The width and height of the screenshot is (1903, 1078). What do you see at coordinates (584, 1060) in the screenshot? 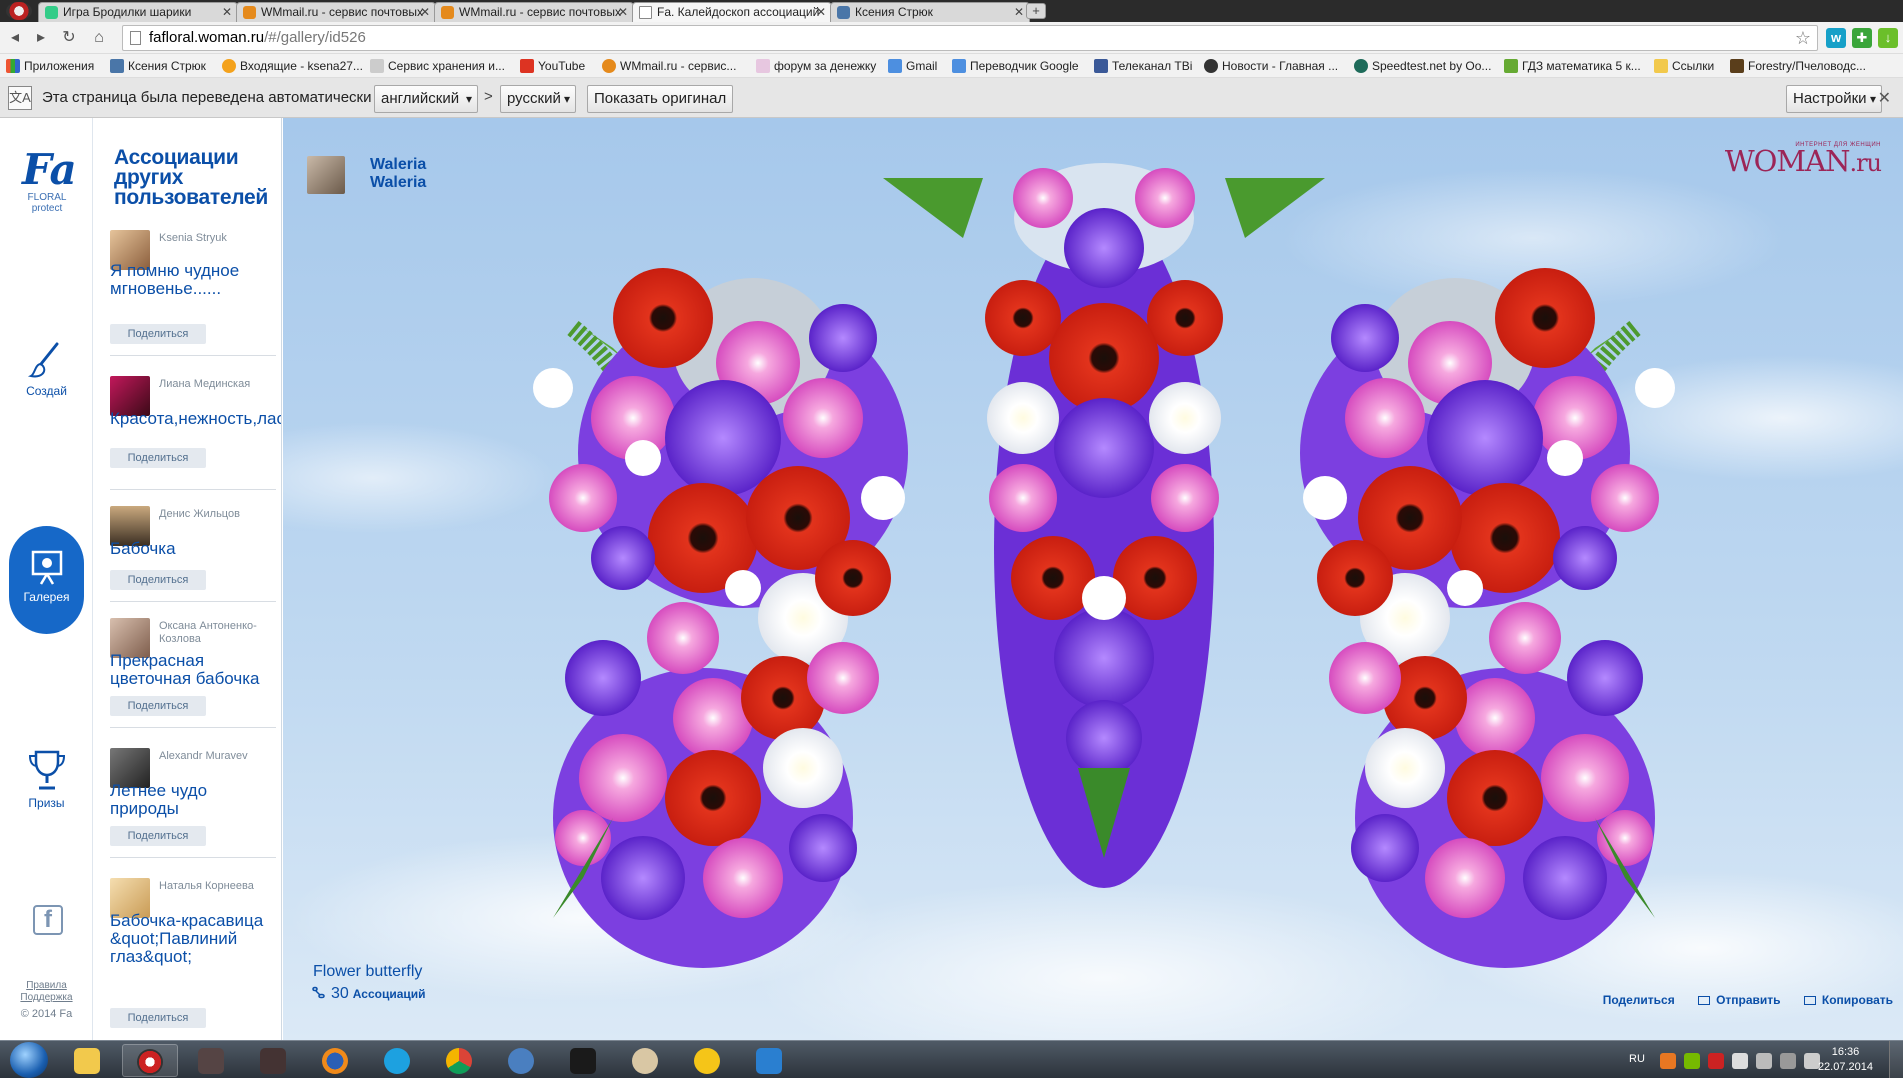
I see `taskbar-minecraft` at bounding box center [584, 1060].